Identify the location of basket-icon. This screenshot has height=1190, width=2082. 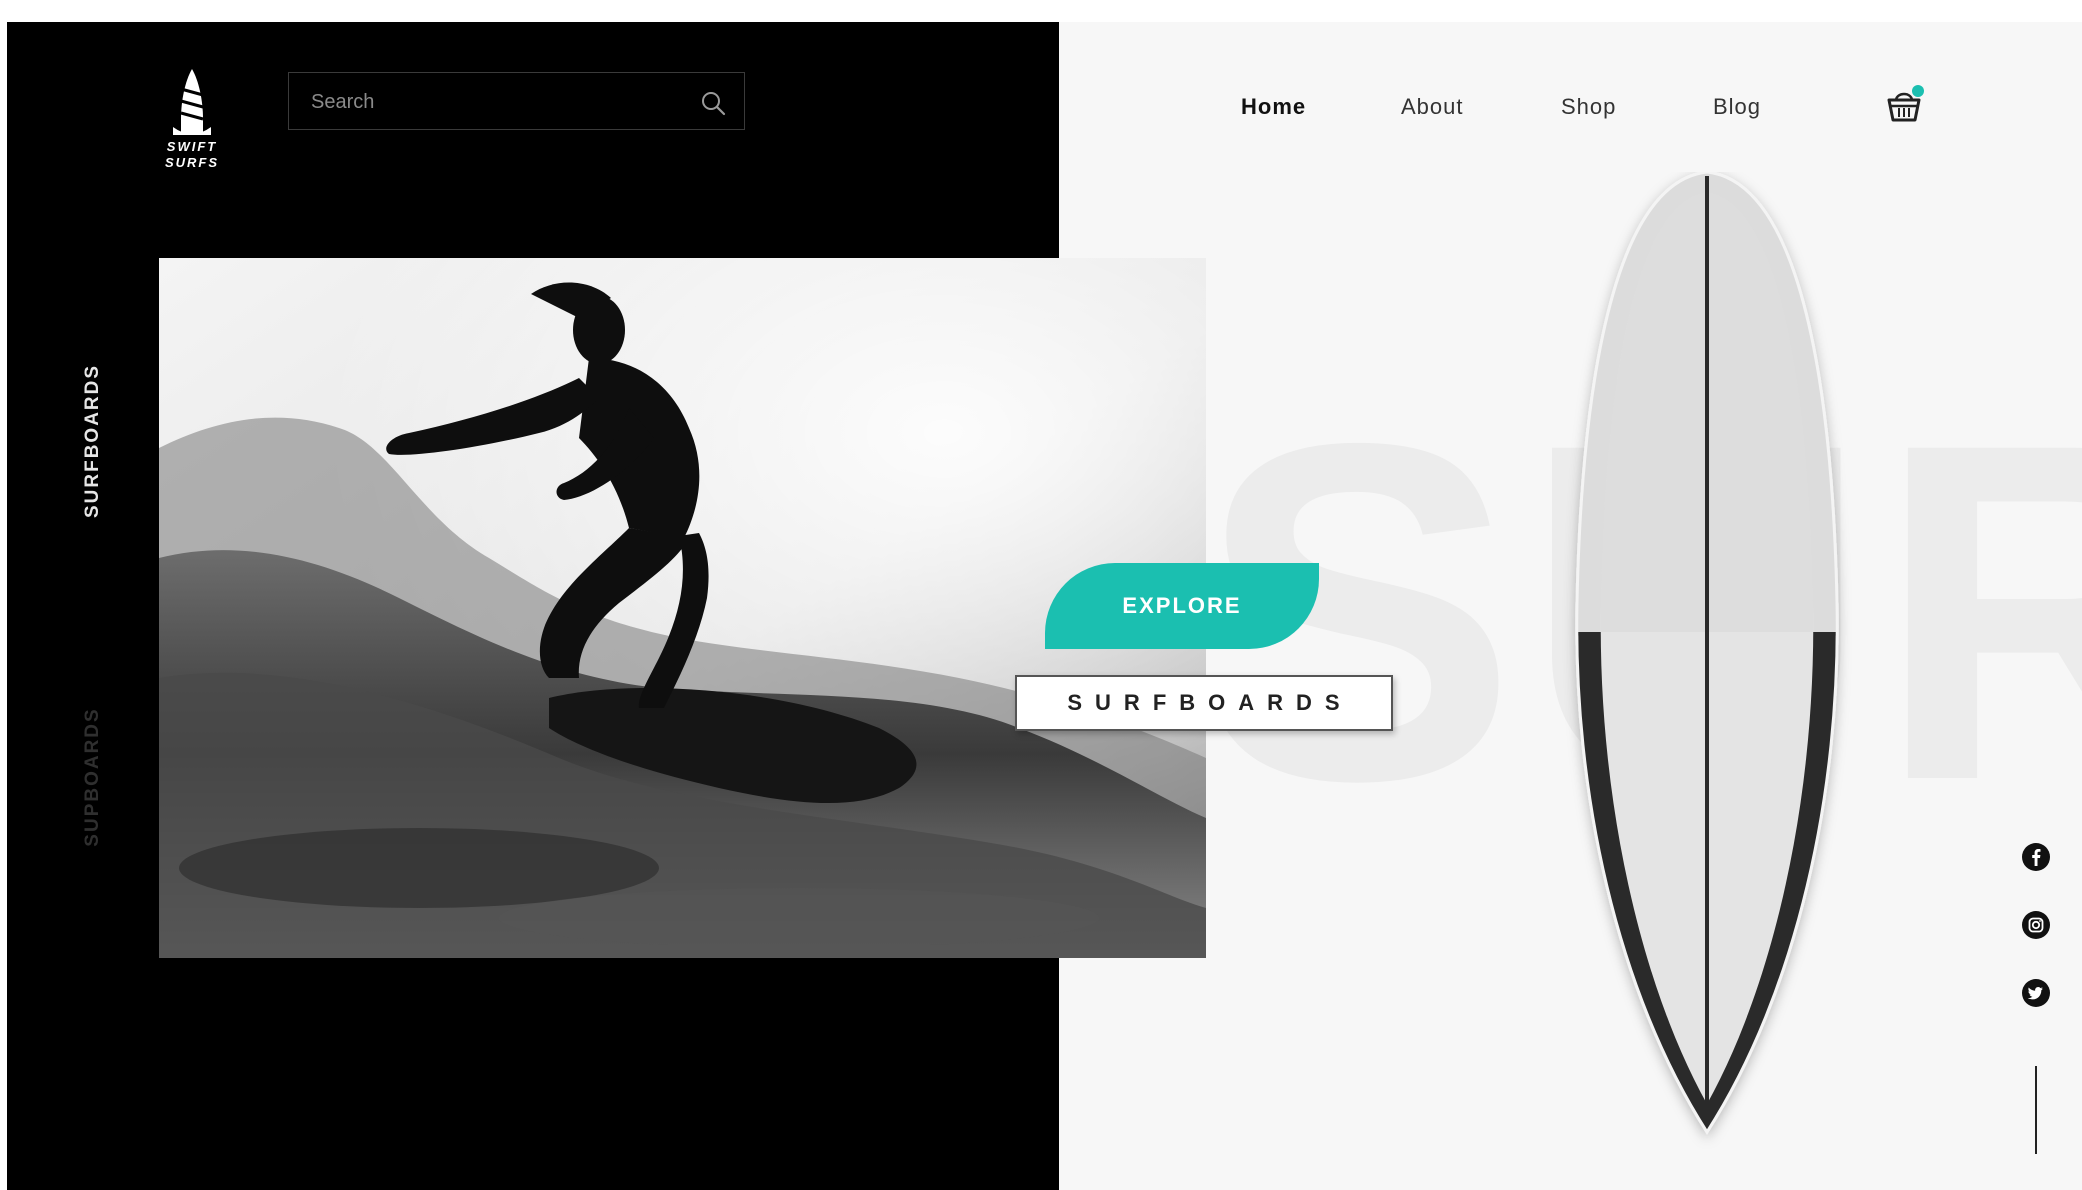
(1904, 105).